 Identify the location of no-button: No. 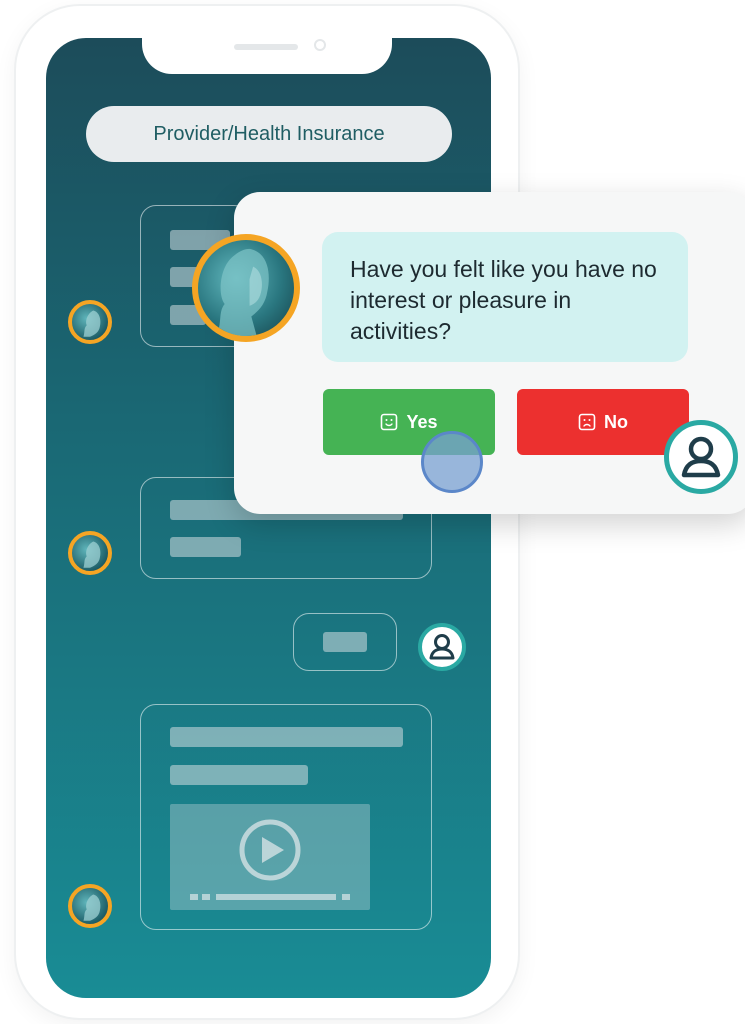
(603, 422).